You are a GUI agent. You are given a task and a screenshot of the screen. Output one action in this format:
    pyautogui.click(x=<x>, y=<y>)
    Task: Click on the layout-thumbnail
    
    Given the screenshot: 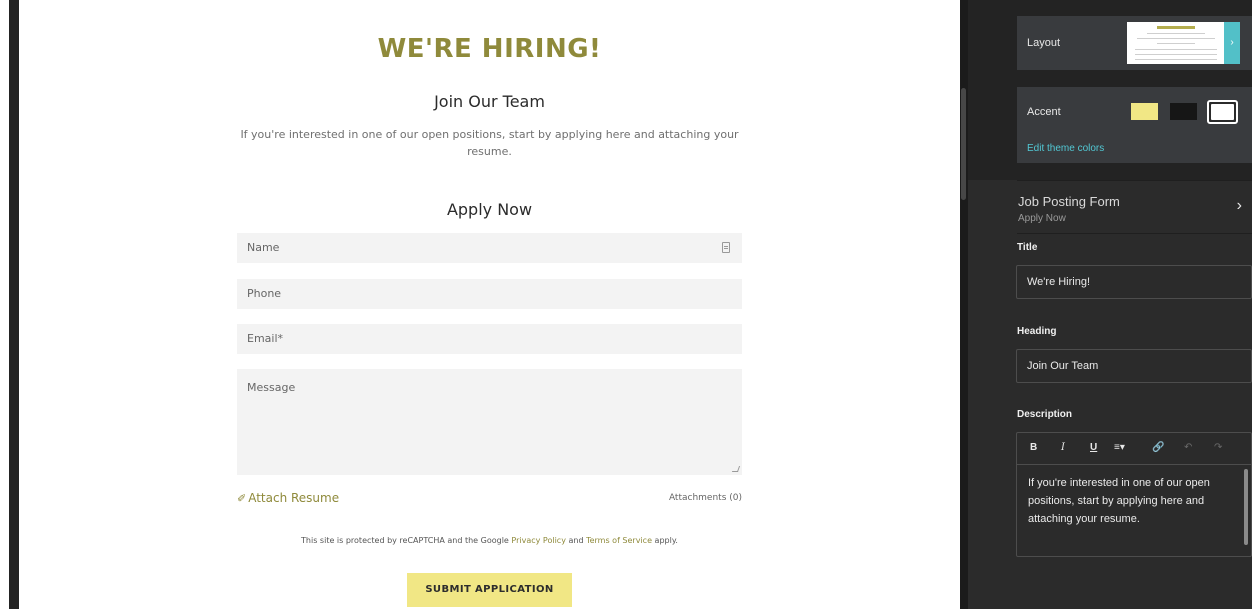 What is the action you would take?
    pyautogui.click(x=1175, y=43)
    